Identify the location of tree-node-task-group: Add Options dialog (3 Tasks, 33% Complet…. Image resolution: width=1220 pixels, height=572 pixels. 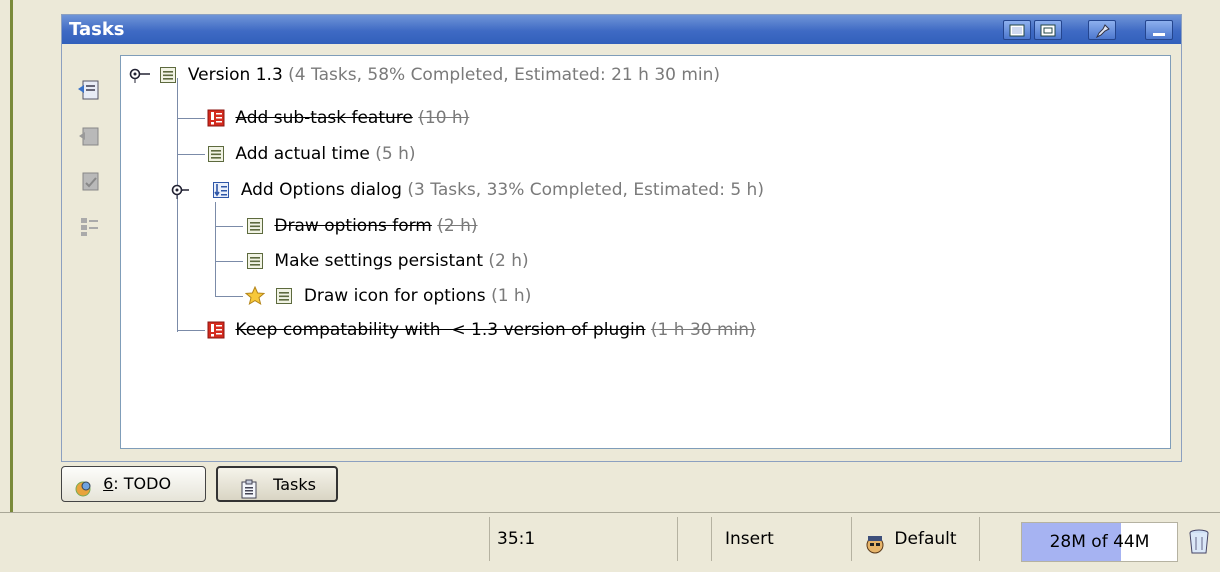
(465, 190).